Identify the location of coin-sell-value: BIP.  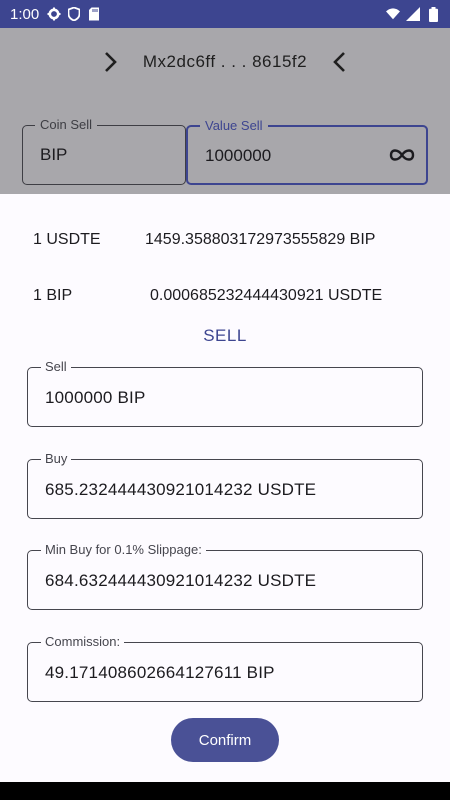
(54, 154).